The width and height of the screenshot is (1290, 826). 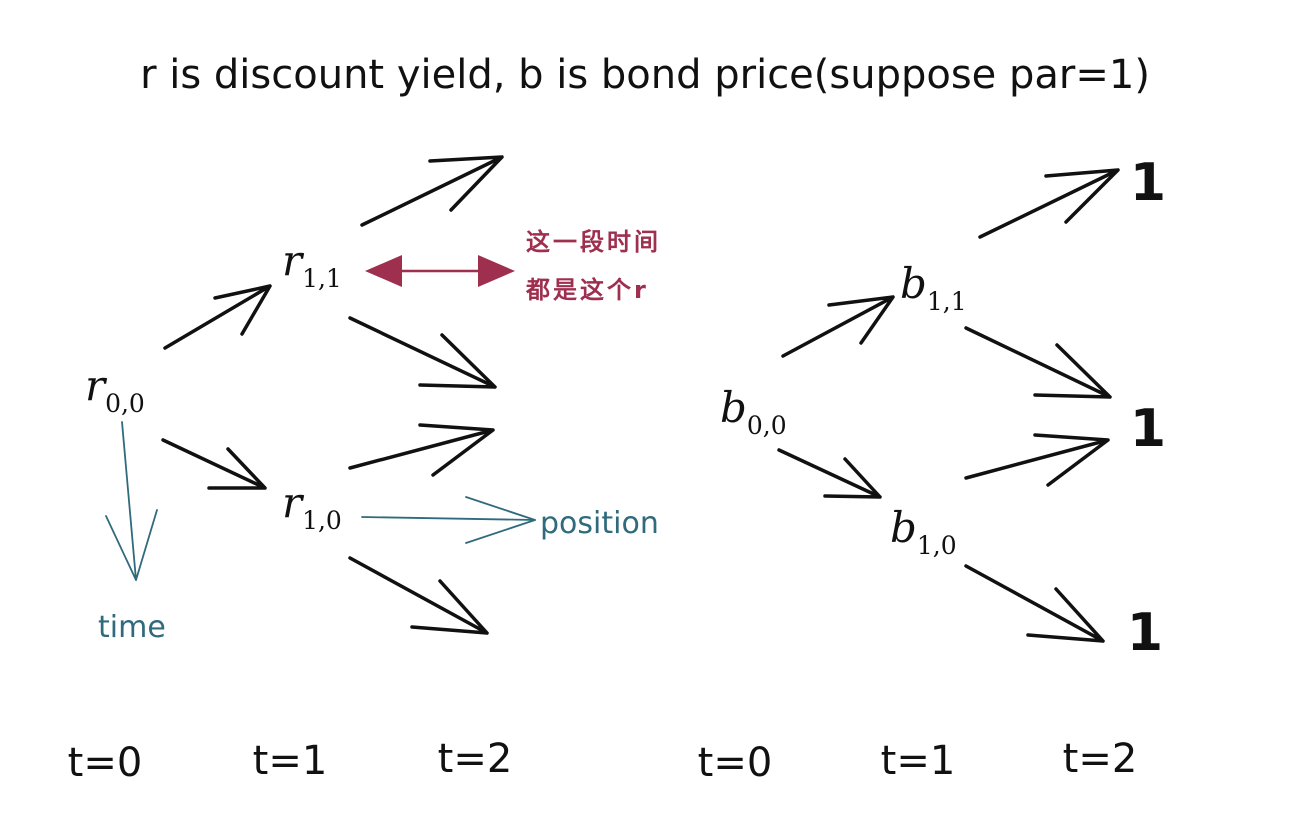 I want to click on time-axis-label: time, so click(x=132, y=627).